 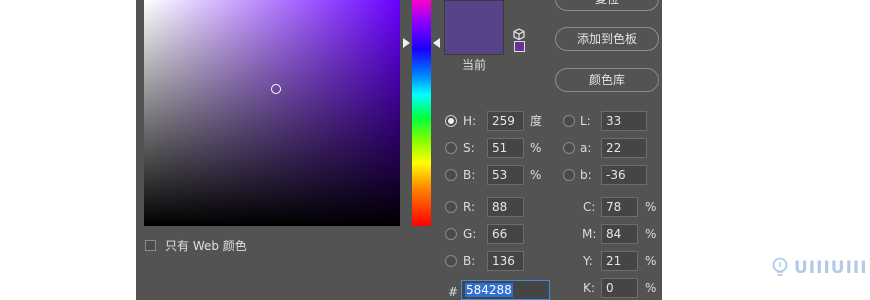 What do you see at coordinates (651, 261) in the screenshot?
I see `yellow-unit: %` at bounding box center [651, 261].